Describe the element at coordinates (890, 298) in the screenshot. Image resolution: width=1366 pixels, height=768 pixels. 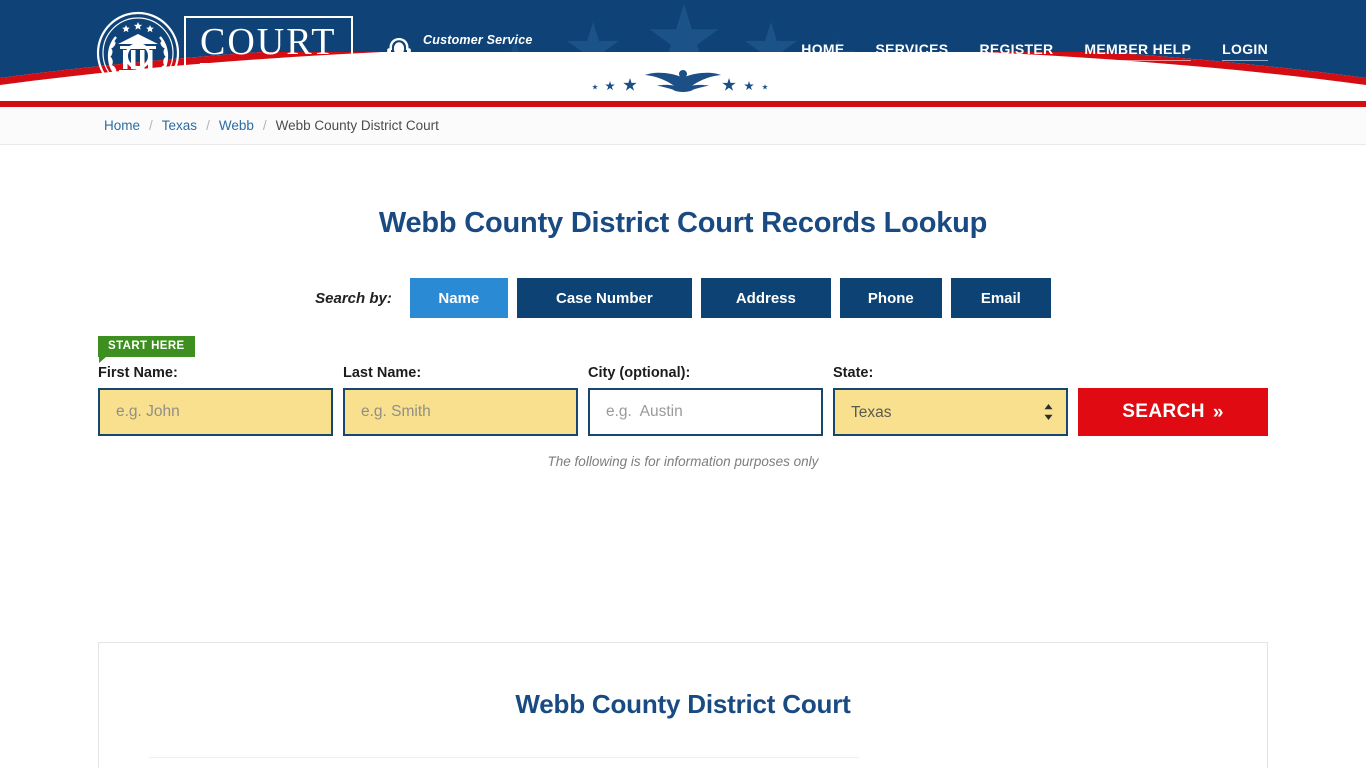
I see `tab-phone: Phone` at that location.